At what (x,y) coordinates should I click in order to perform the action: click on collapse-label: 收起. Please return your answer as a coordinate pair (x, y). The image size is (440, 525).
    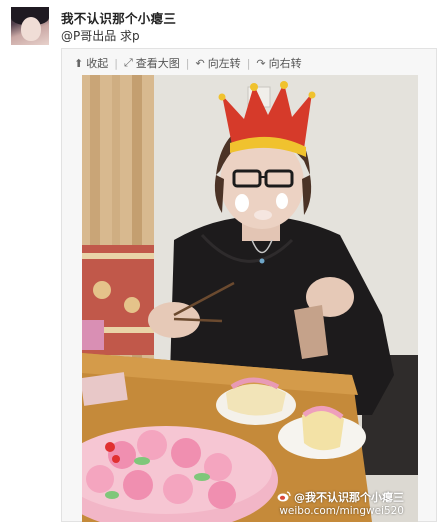
    Looking at the image, I should click on (97, 63).